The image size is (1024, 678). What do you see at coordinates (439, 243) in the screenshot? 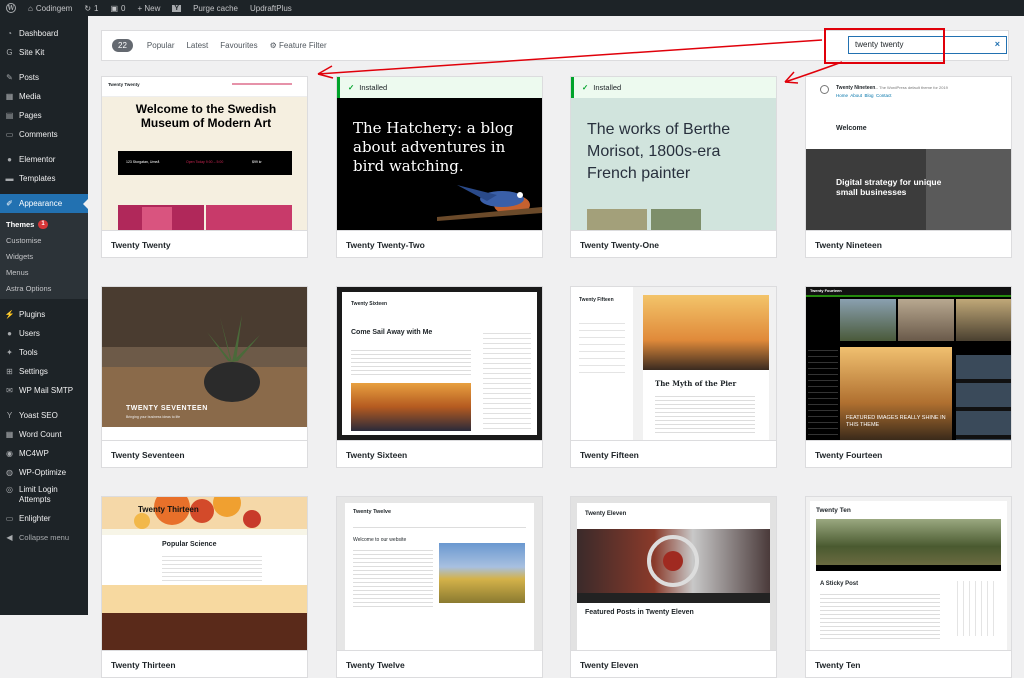
I see `theme-name: Twenty Twenty-Two` at bounding box center [439, 243].